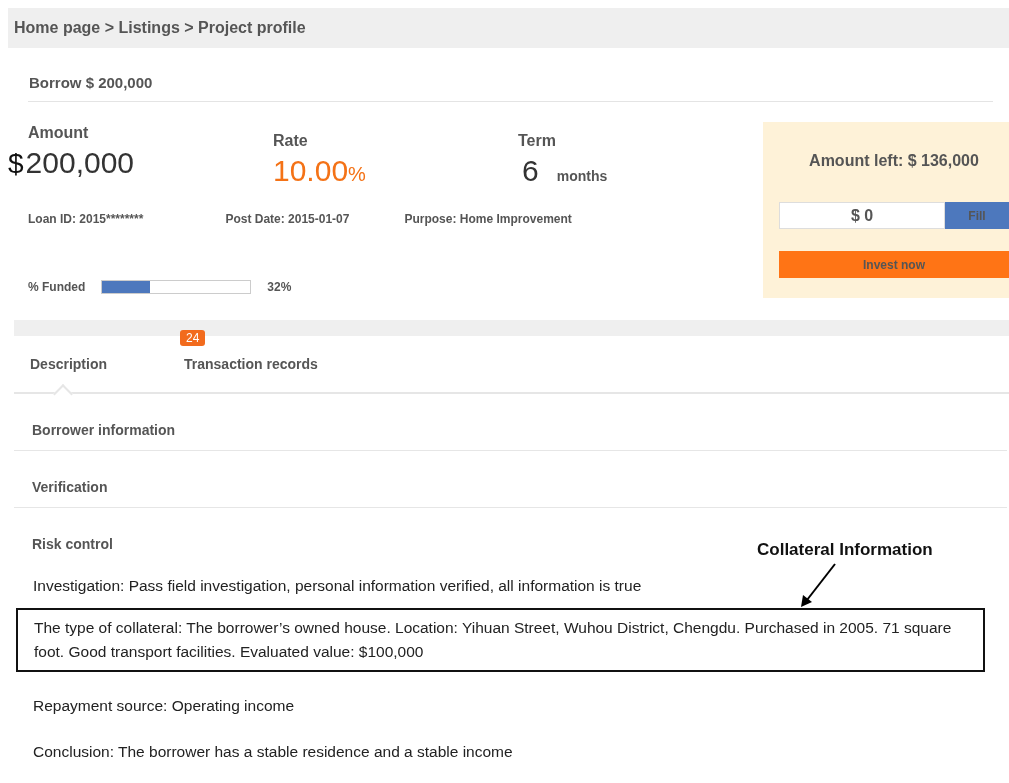  Describe the element at coordinates (311, 171) in the screenshot. I see `stat-value: 10.00` at that location.